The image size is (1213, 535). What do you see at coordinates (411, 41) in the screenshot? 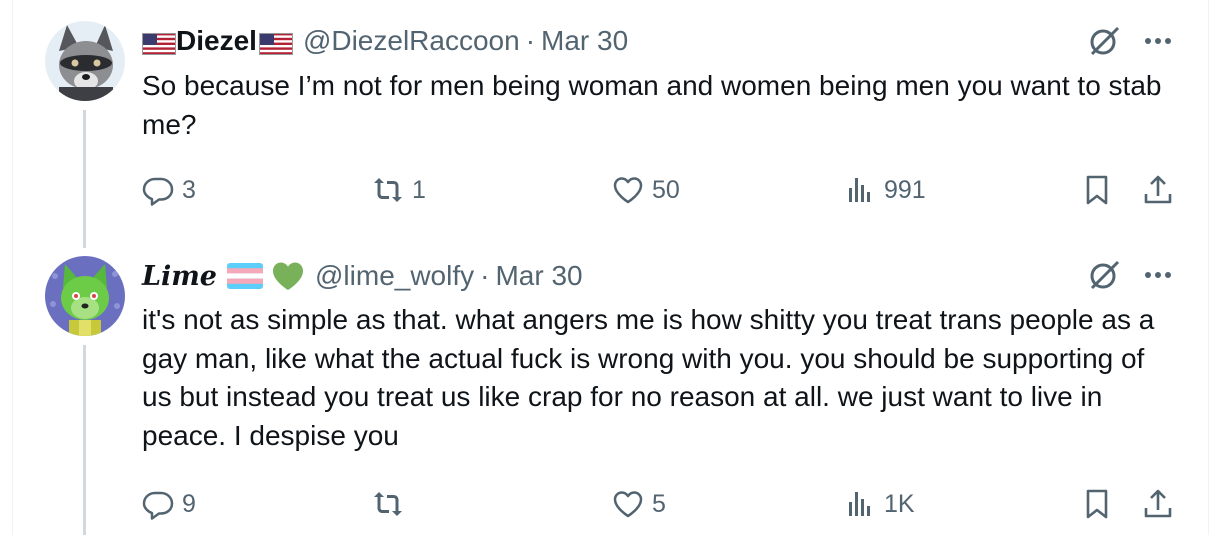
I see `user-handle: @DiezelRaccoon` at bounding box center [411, 41].